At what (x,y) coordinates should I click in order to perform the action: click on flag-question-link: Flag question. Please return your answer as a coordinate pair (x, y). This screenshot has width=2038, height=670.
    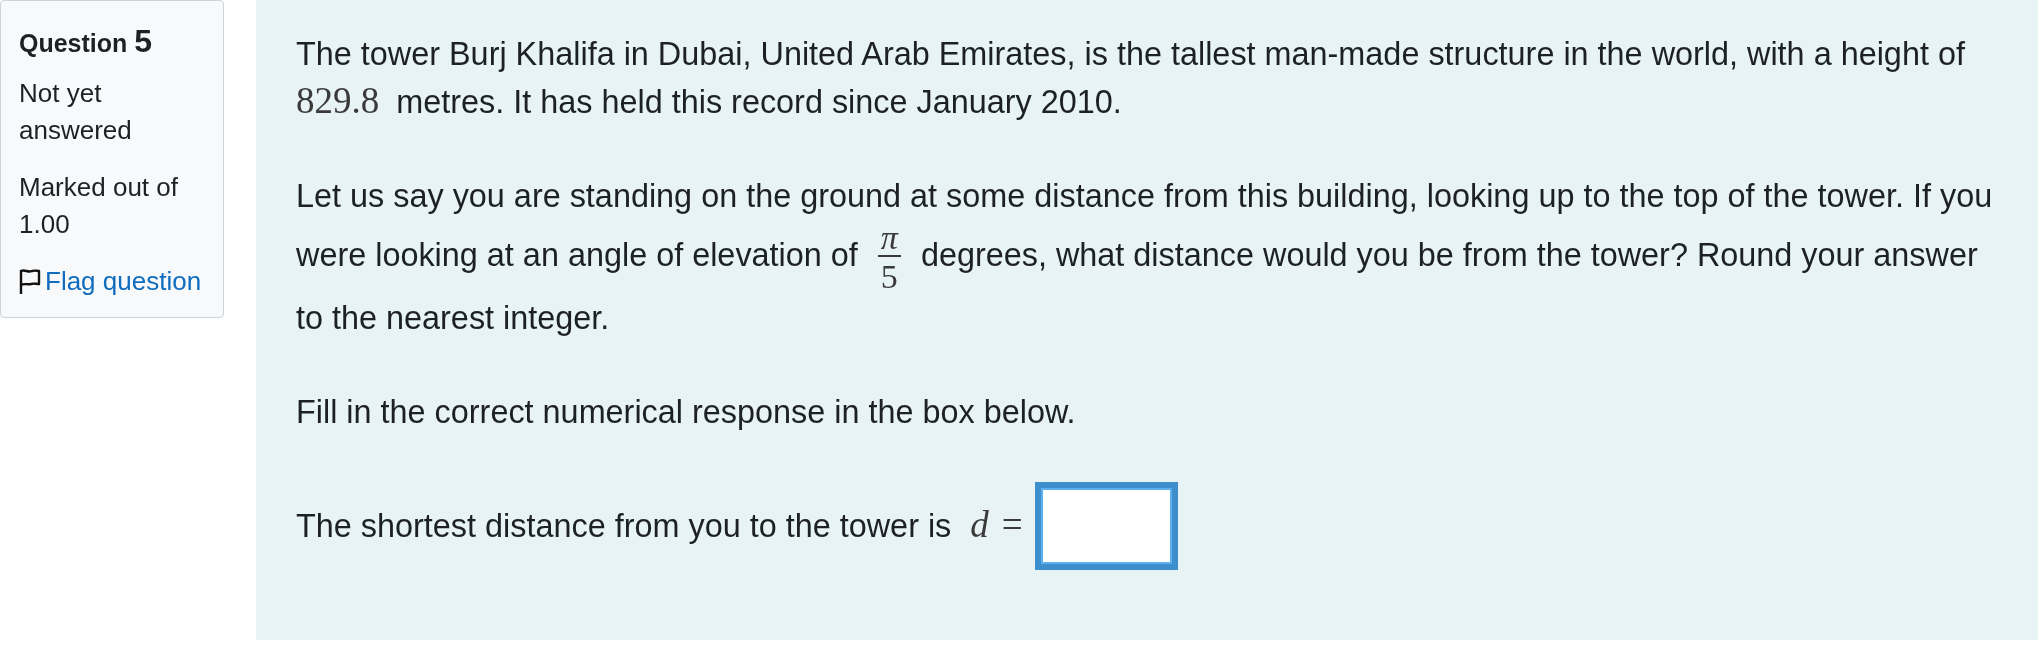
    Looking at the image, I should click on (110, 281).